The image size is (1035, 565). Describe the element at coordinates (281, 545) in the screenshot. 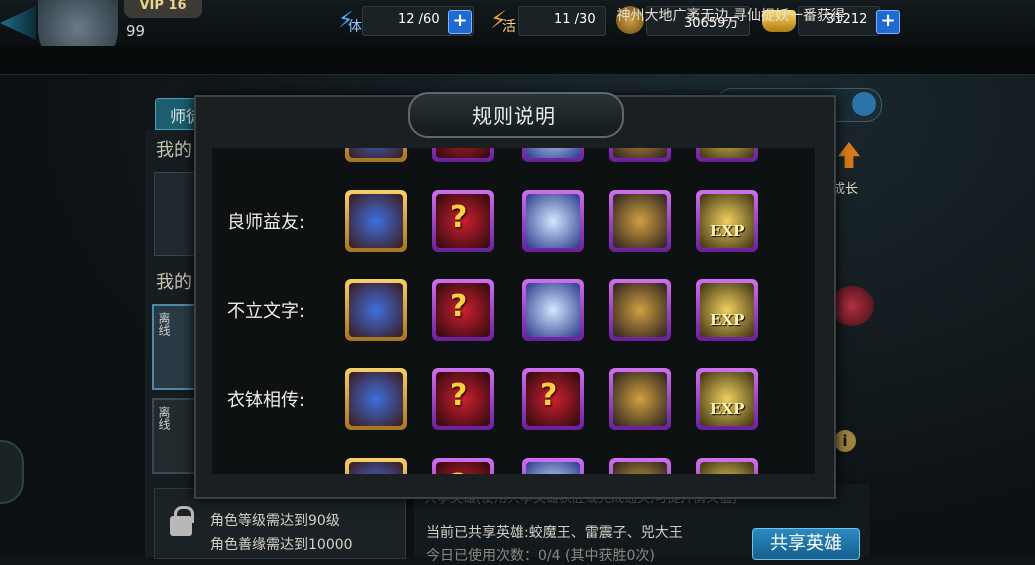

I see `lock-requirement-karma: 角色善缘需达到10000` at that location.